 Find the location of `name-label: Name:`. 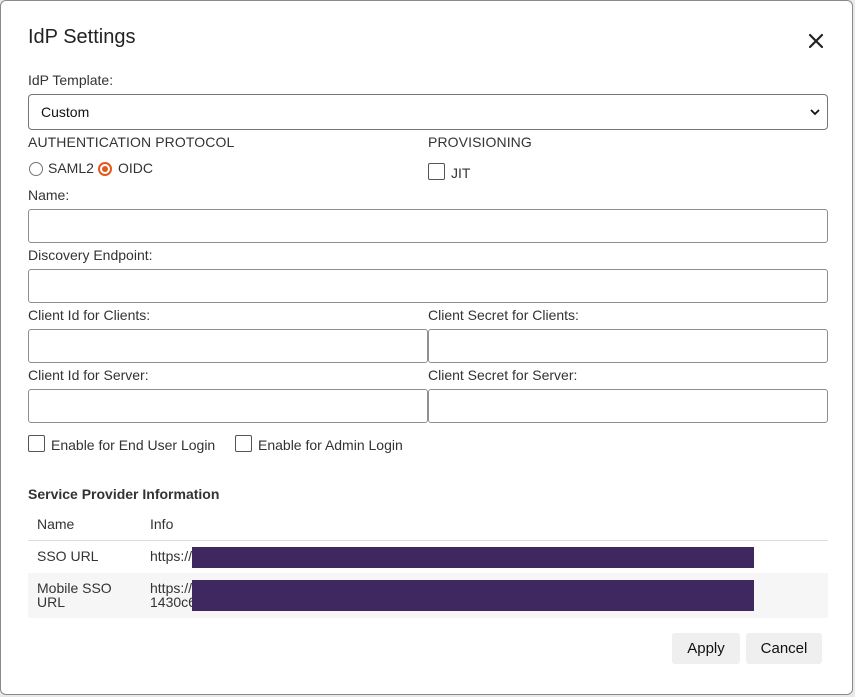

name-label: Name: is located at coordinates (49, 195).